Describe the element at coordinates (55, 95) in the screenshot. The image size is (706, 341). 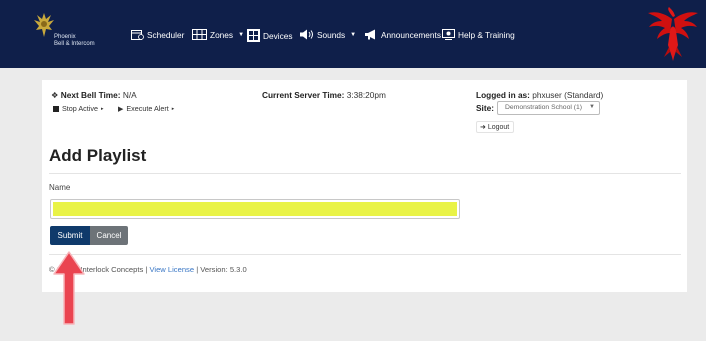
I see `info-circle-icon: ❖` at that location.